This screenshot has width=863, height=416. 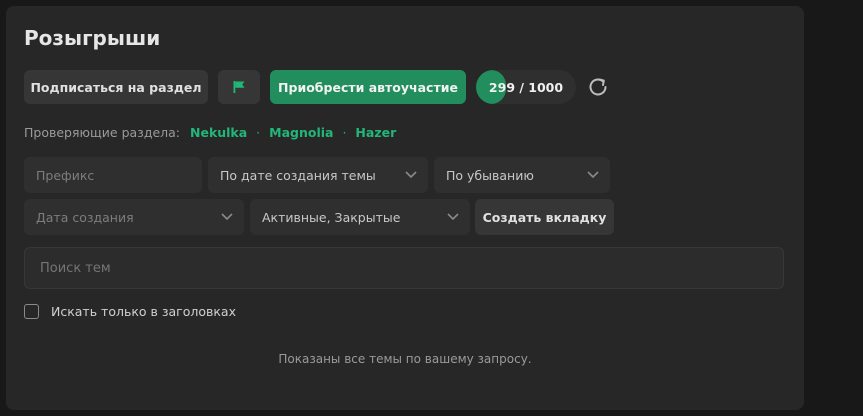 What do you see at coordinates (85, 217) in the screenshot?
I see `date-placeholder: Дата создания` at bounding box center [85, 217].